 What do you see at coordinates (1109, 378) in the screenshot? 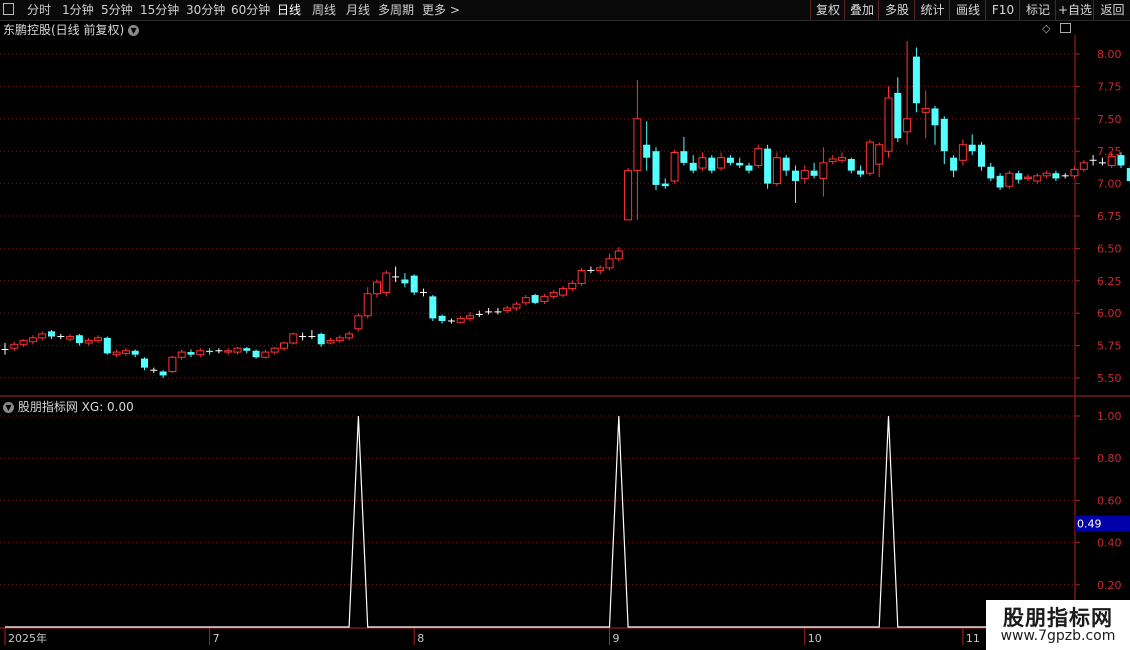
I see `main-y-tick-label-0: 5.50` at bounding box center [1109, 378].